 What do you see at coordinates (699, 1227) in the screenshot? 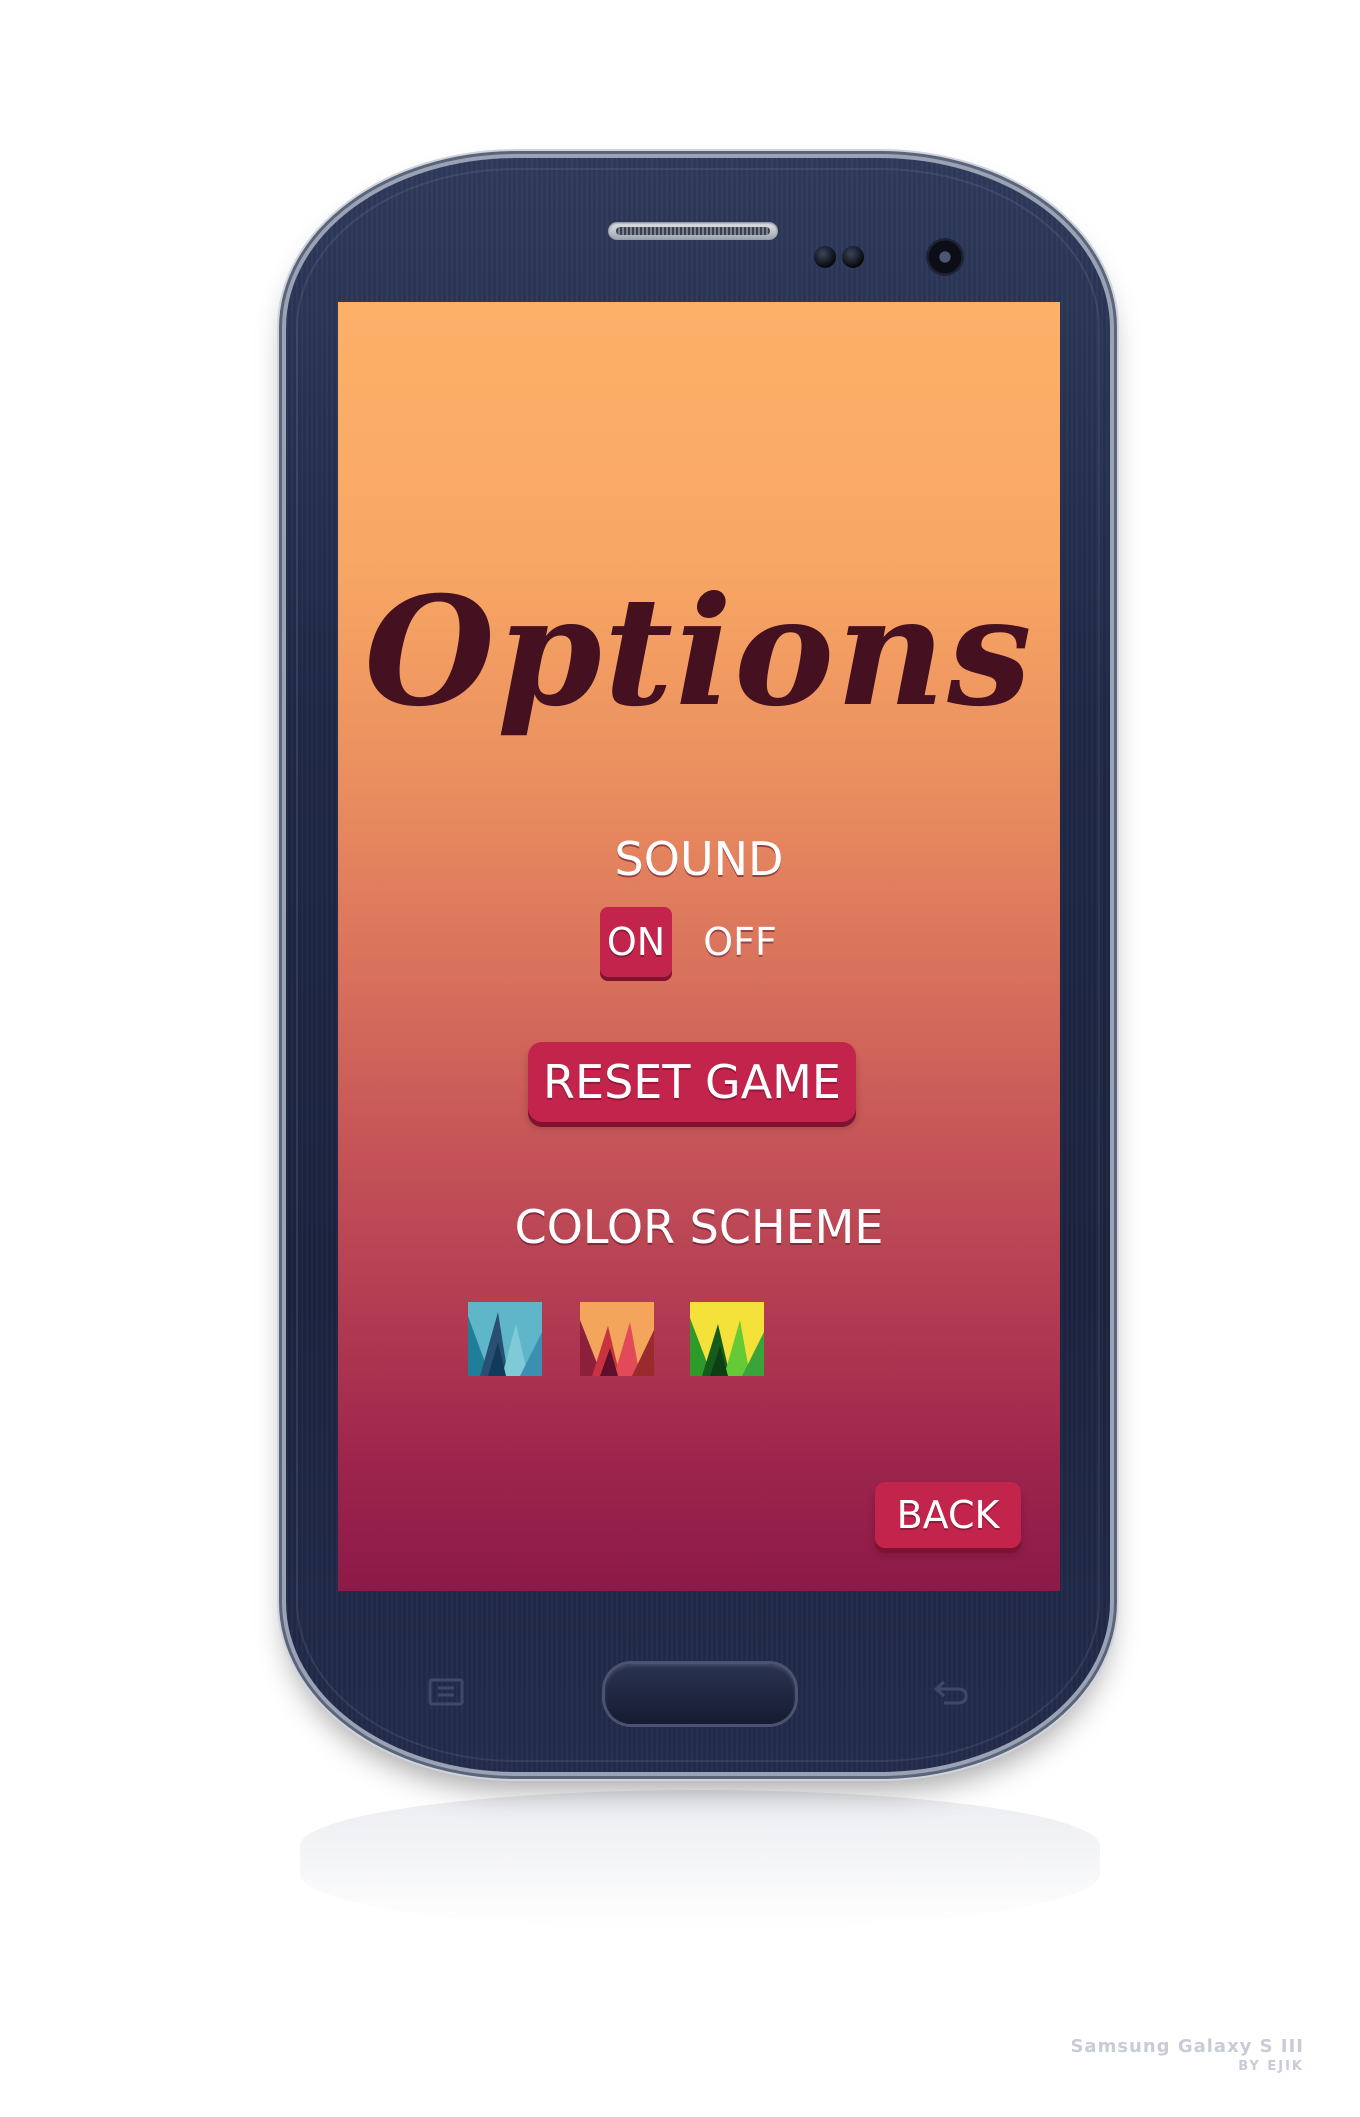
I see `color-scheme-label: COLOR SCHEME` at bounding box center [699, 1227].